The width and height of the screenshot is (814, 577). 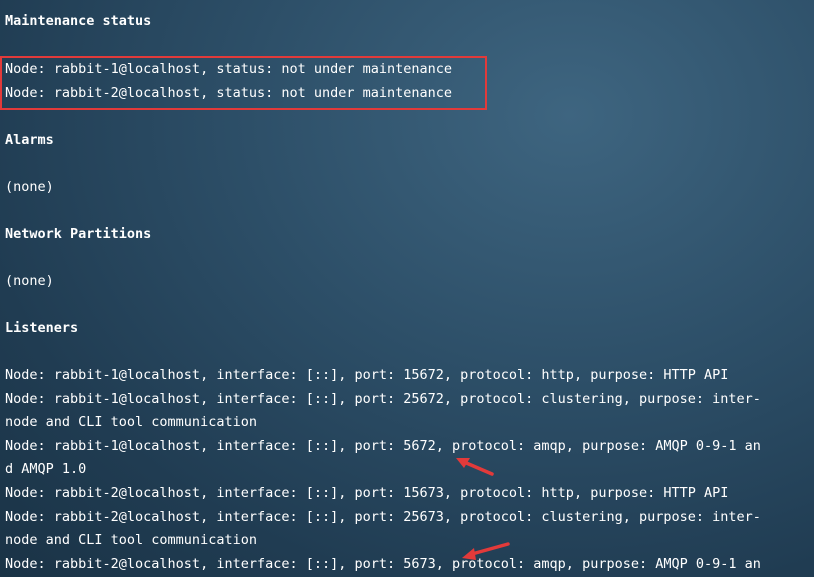 I want to click on alarms-value: (none), so click(x=29, y=187).